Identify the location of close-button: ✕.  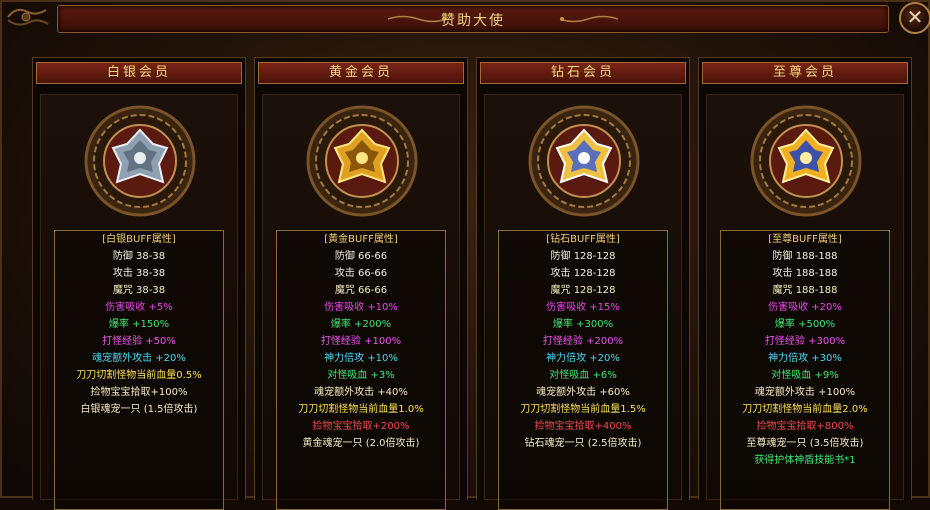
(914, 18).